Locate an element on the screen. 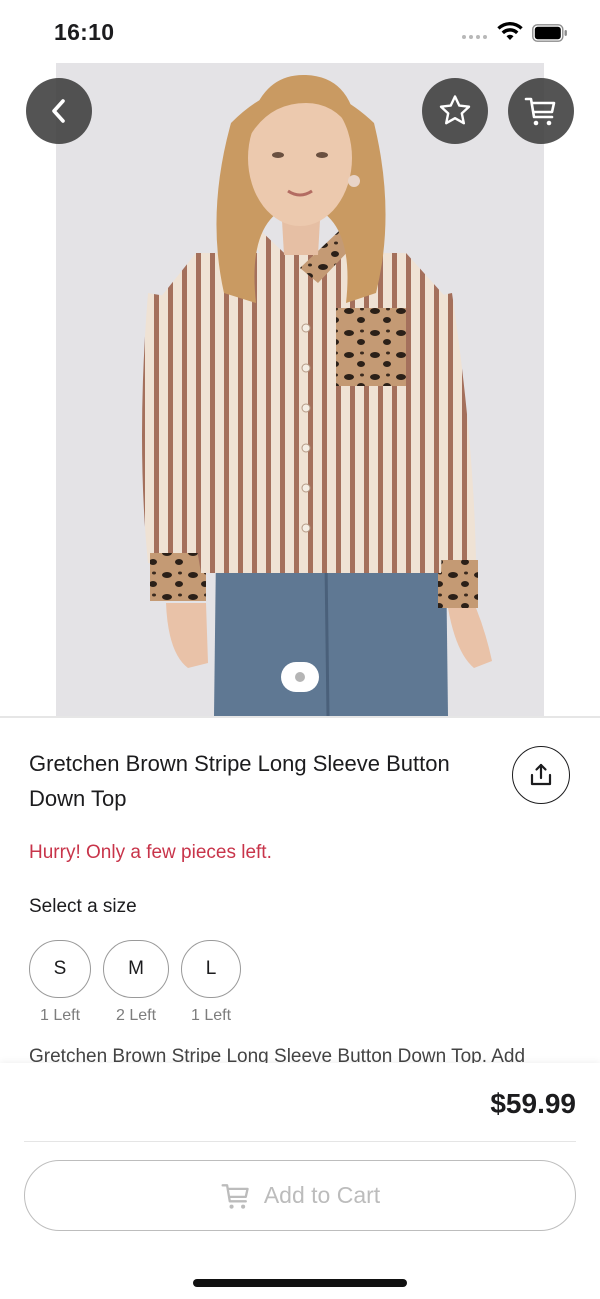 Image resolution: width=600 pixels, height=1299 pixels. add-to-cart-label: Add to Cart is located at coordinates (322, 1195).